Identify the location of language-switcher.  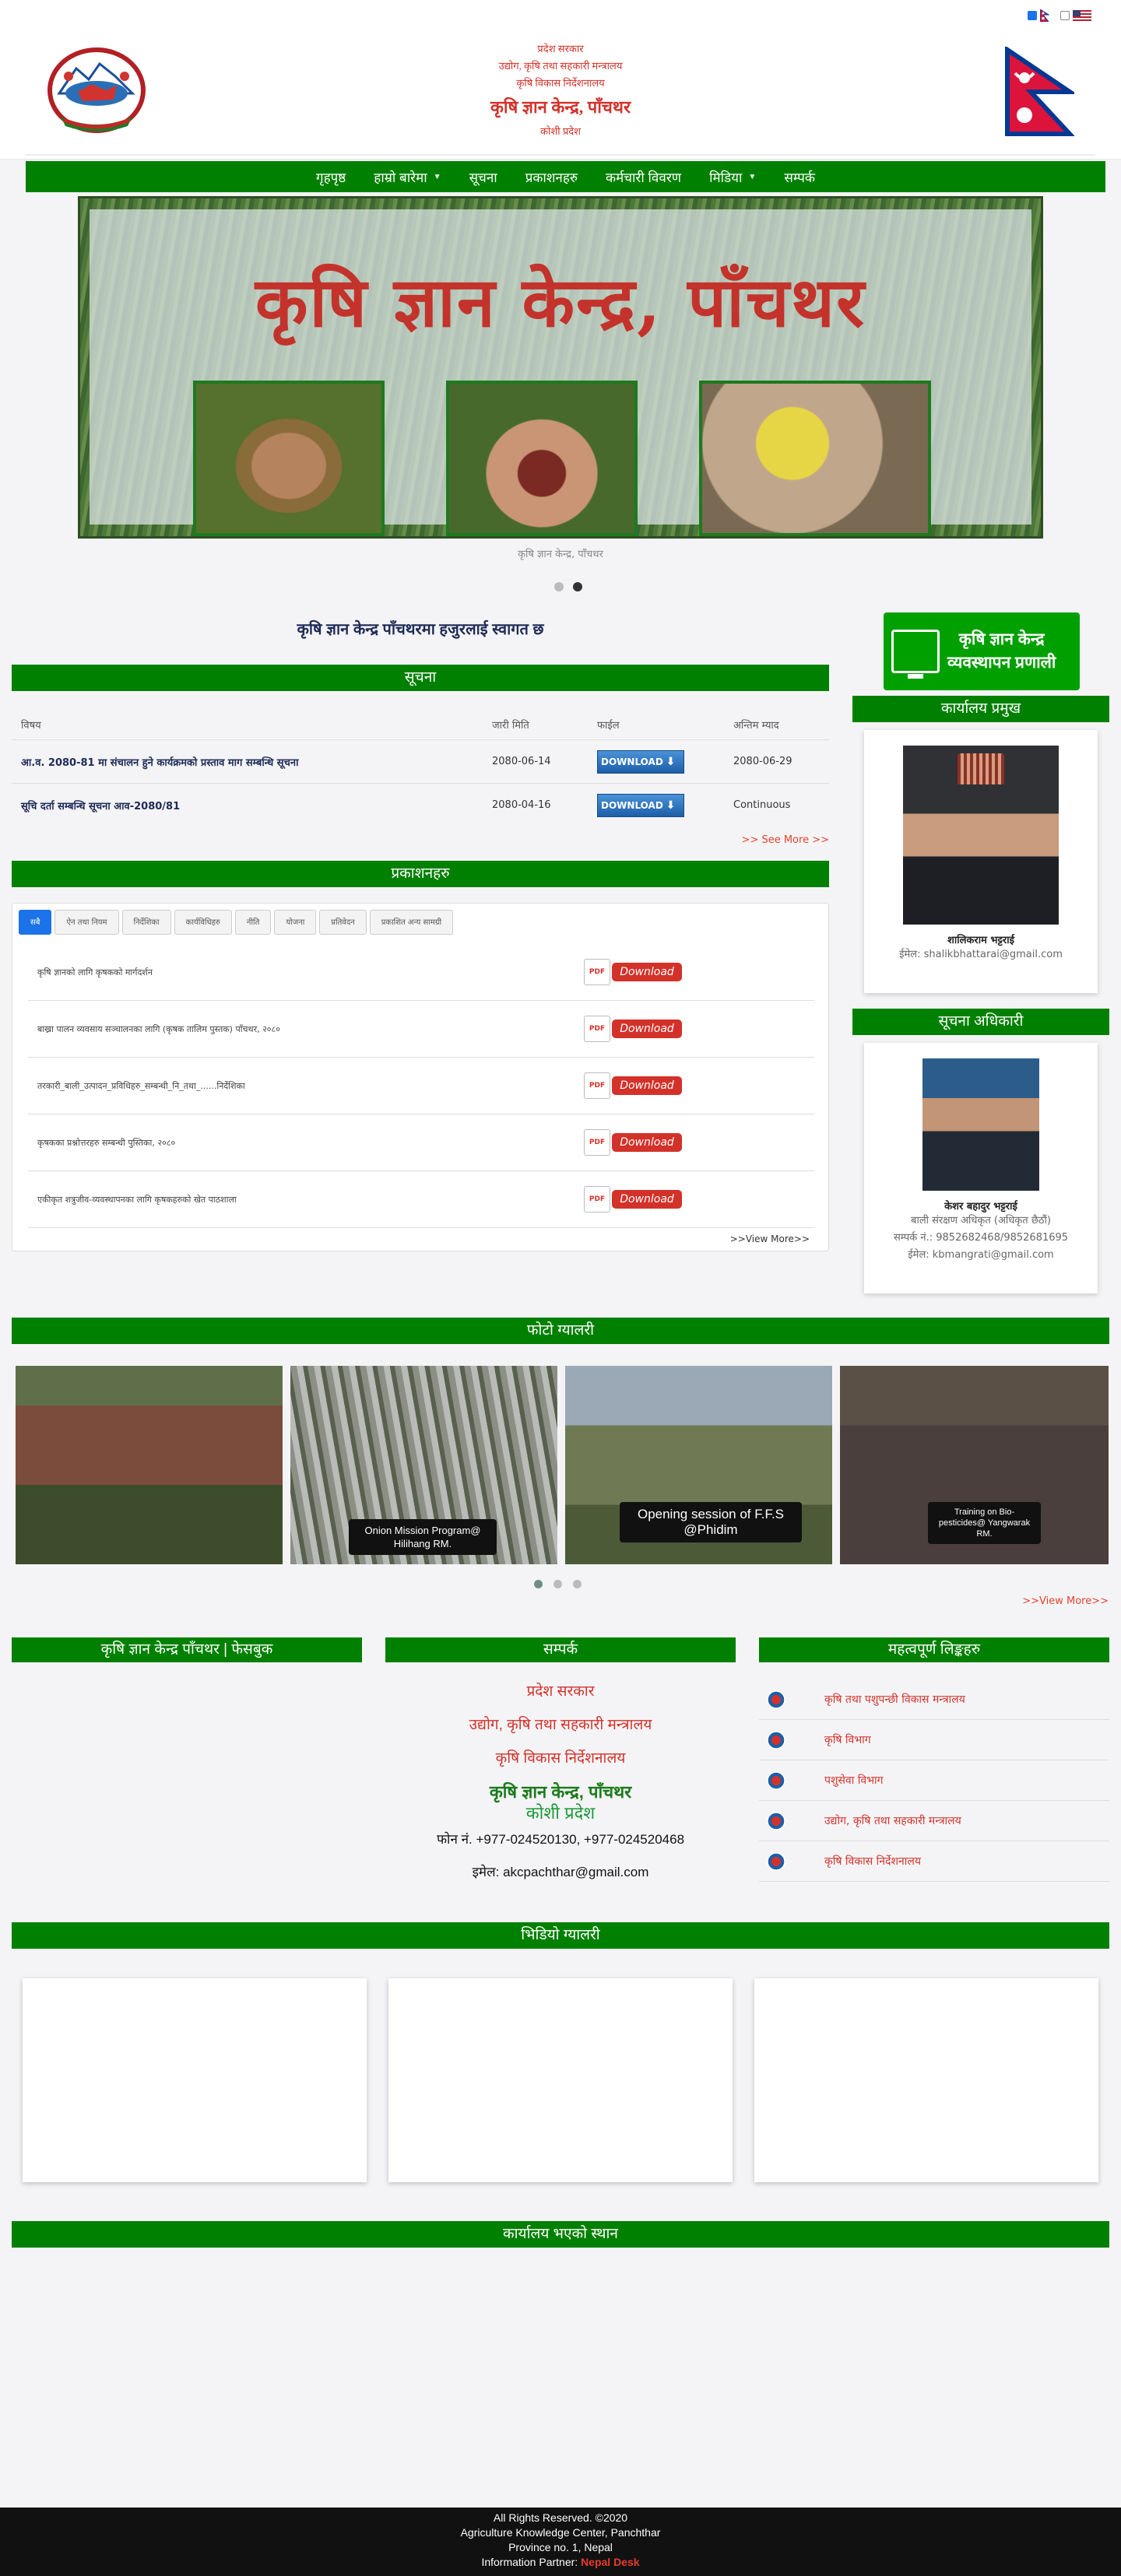
(1059, 16).